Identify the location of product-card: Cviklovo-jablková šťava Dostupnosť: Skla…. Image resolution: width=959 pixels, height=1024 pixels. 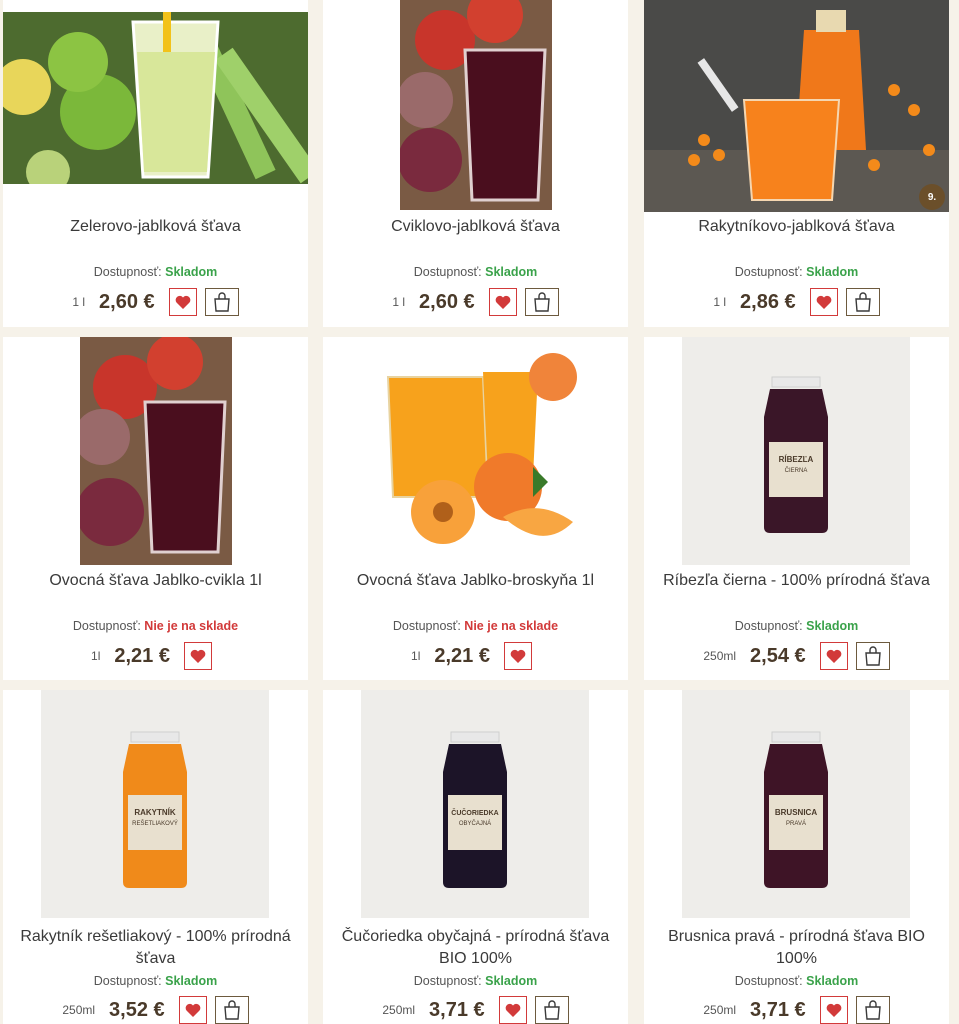
(475, 163).